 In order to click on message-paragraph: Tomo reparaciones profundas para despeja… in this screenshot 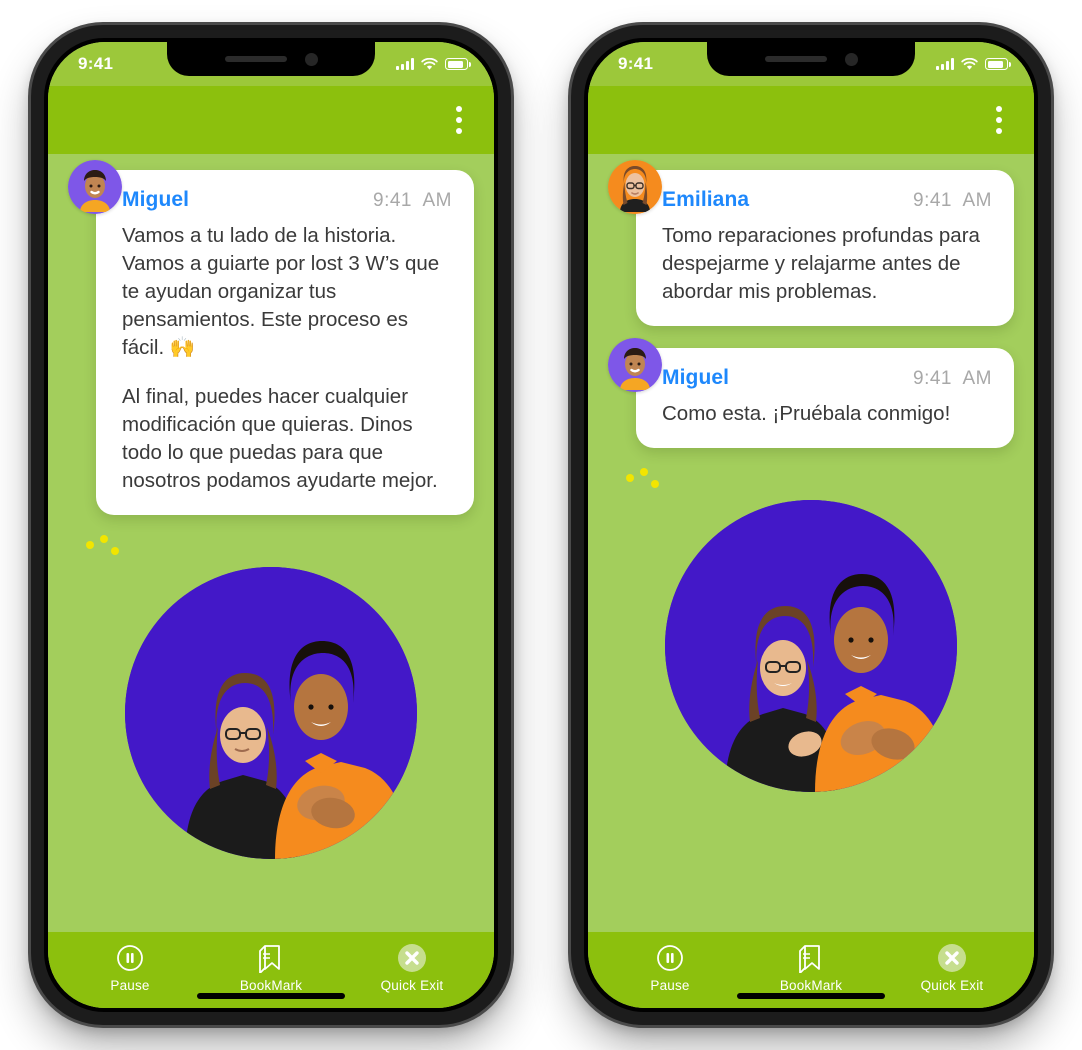, I will do `click(821, 263)`.